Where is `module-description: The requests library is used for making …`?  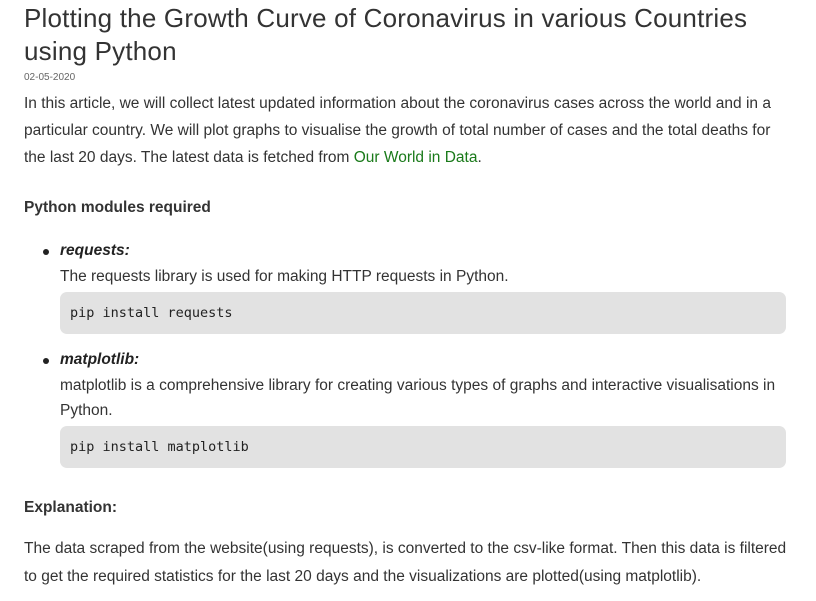
module-description: The requests library is used for making … is located at coordinates (284, 276).